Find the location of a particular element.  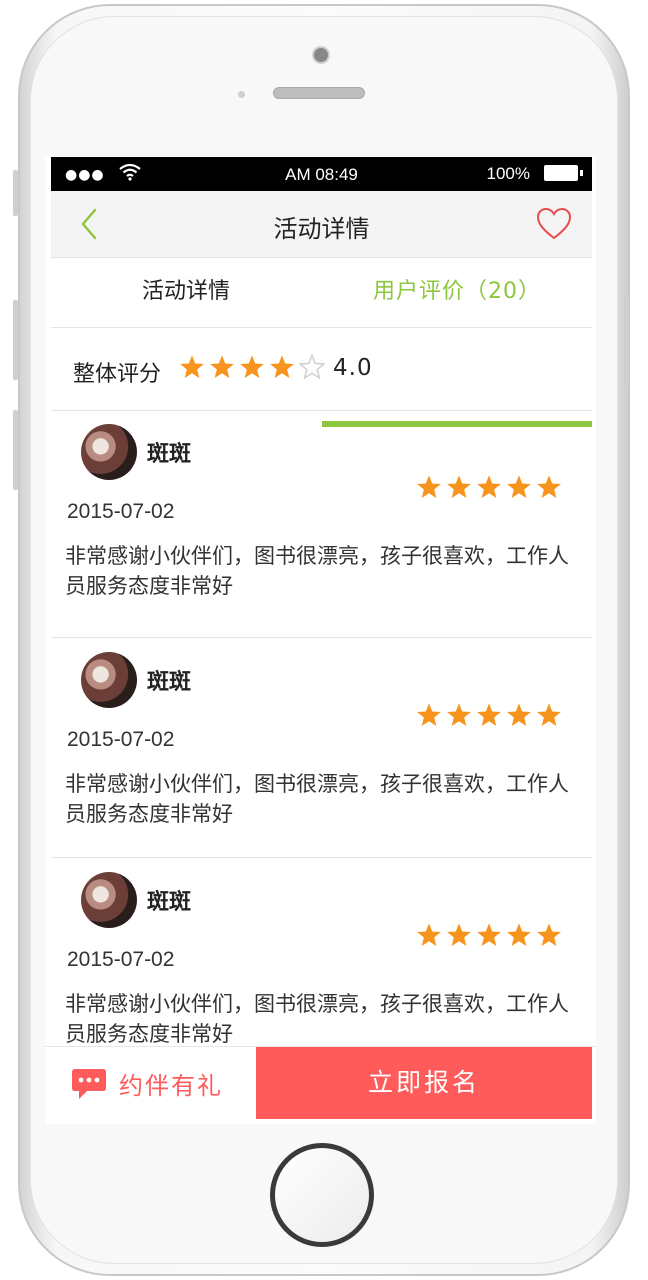

phone-volume-down is located at coordinates (15, 450).